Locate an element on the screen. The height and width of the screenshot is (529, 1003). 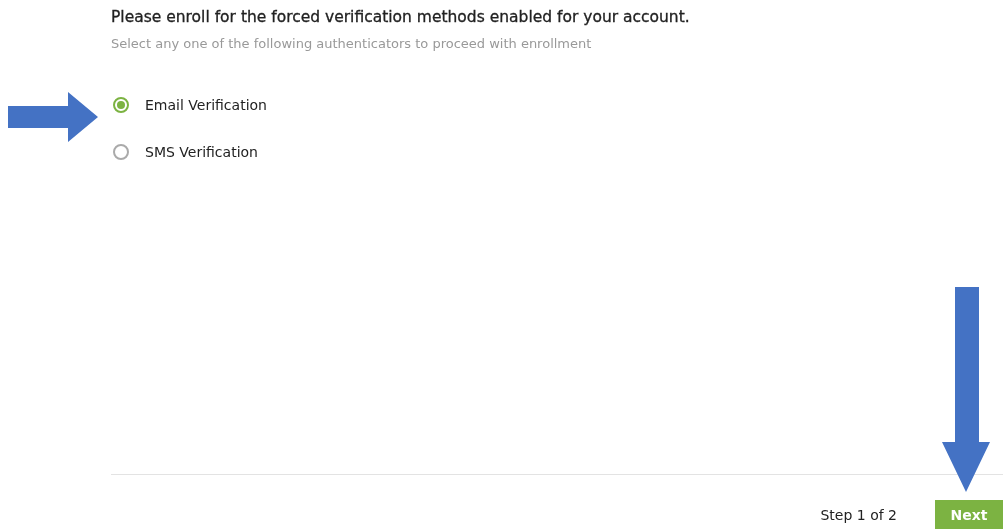
down-arrow-icon is located at coordinates (966, 389).